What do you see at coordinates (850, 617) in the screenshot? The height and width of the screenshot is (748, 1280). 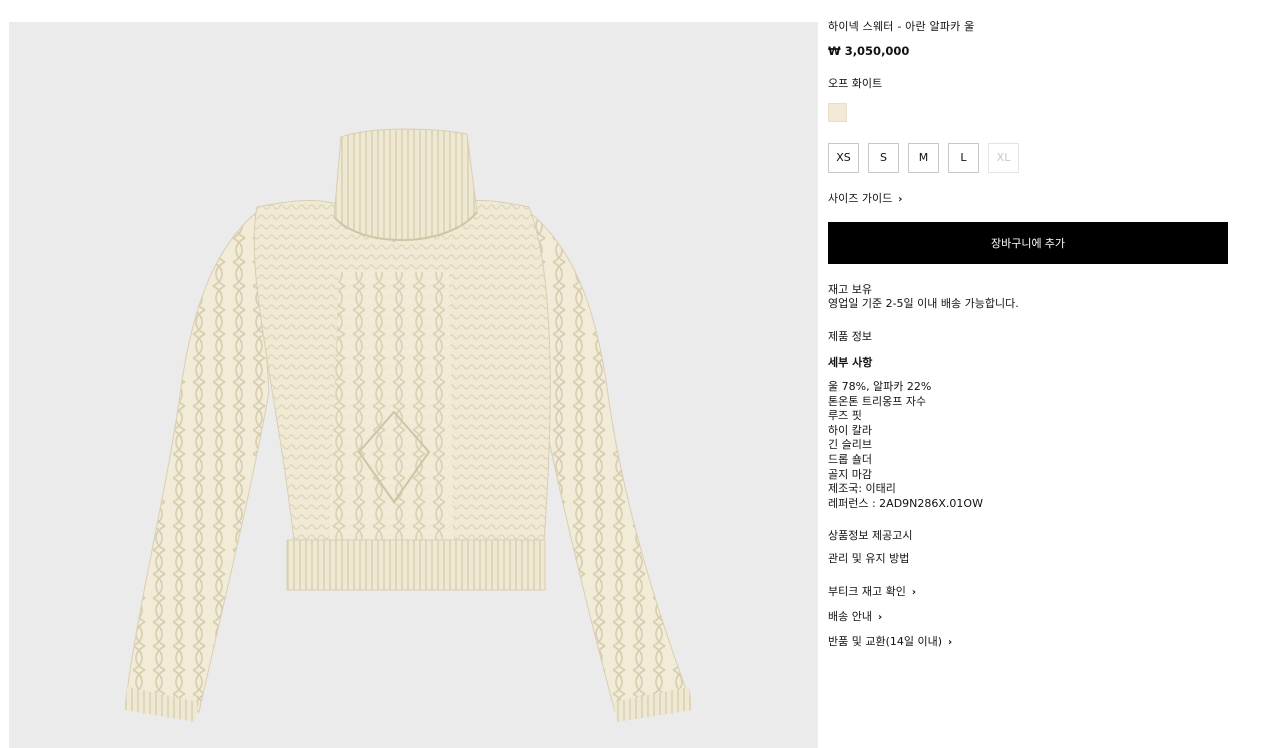 I see `delivery-info-label: 배송 안내` at bounding box center [850, 617].